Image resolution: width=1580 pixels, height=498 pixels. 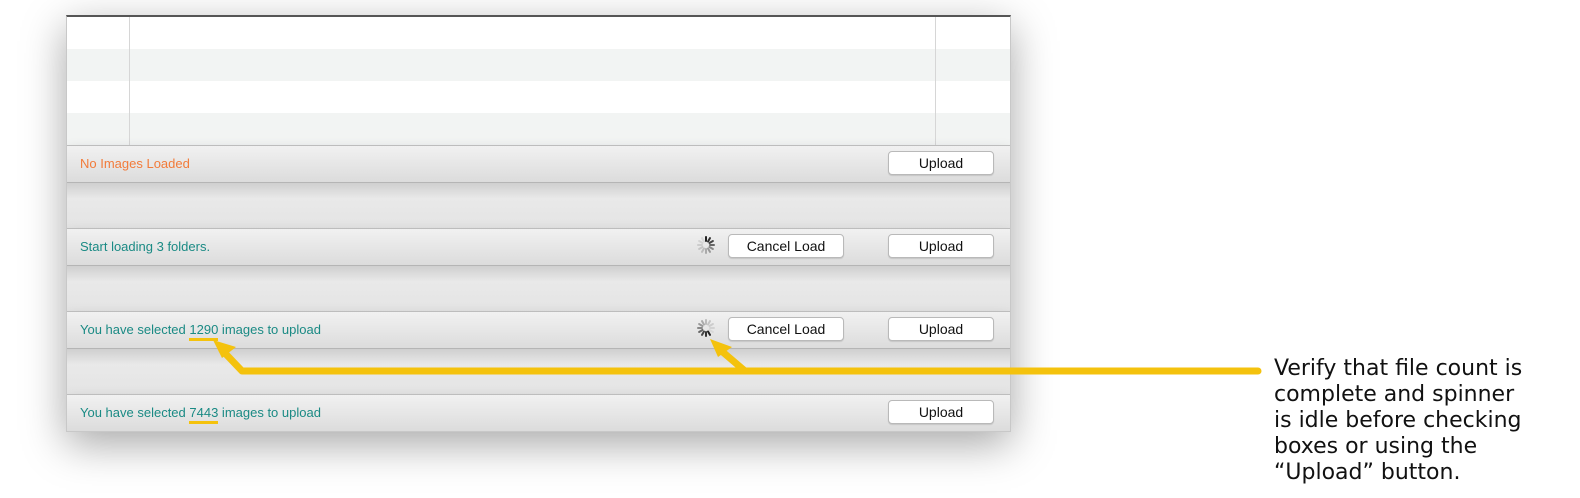 I want to click on note-line: boxes or using the, so click(x=1376, y=446).